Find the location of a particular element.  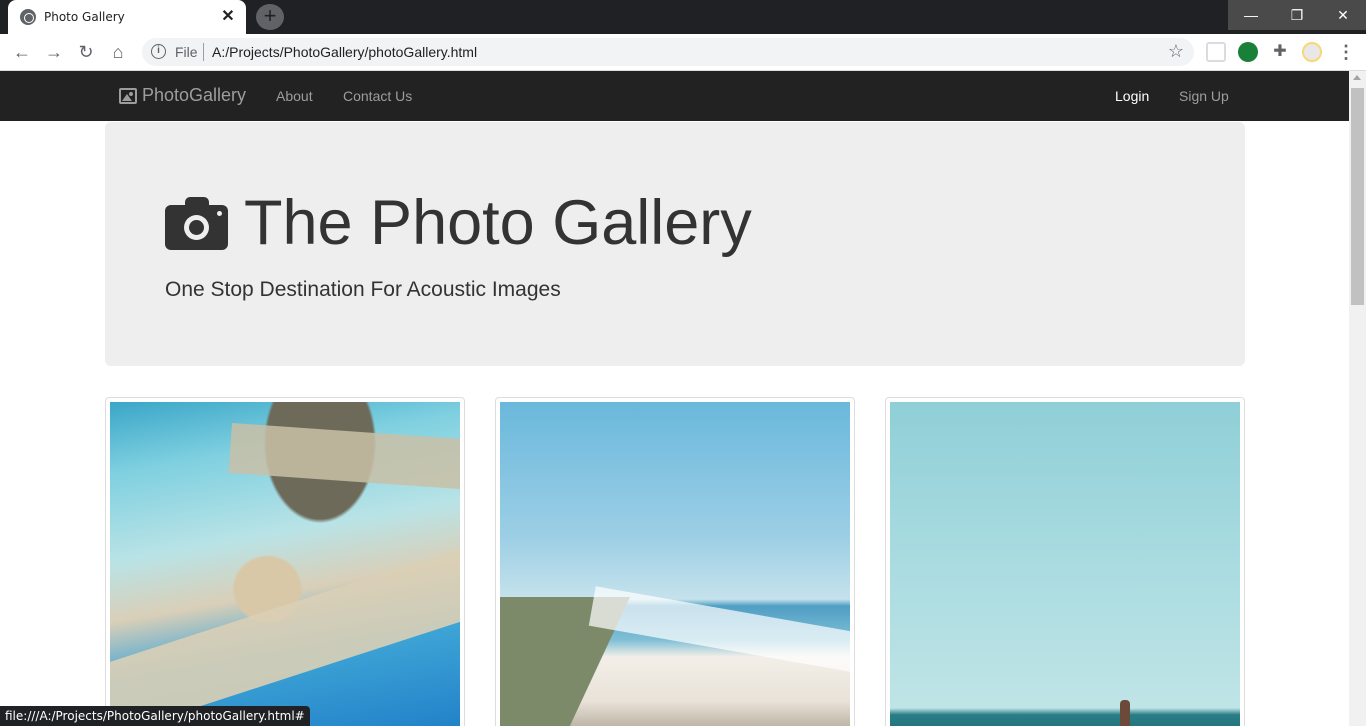

close-tab-icon: ✕ is located at coordinates (228, 17).